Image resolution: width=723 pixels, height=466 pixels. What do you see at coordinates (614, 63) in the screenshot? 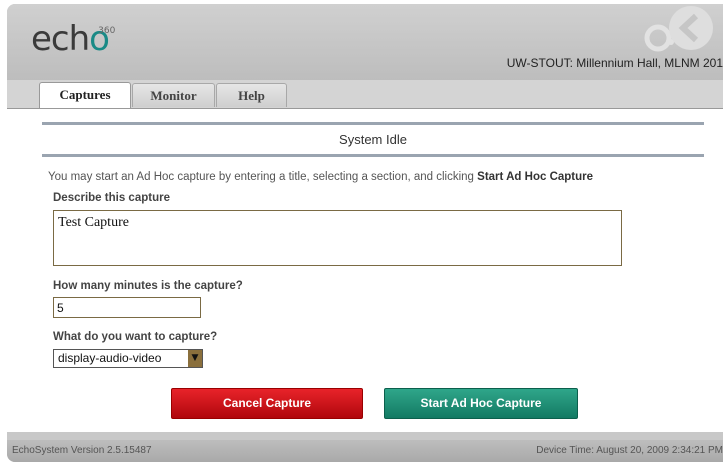
I see `room-location: UW-STOUT: Millennium Hall, MLNM 201` at bounding box center [614, 63].